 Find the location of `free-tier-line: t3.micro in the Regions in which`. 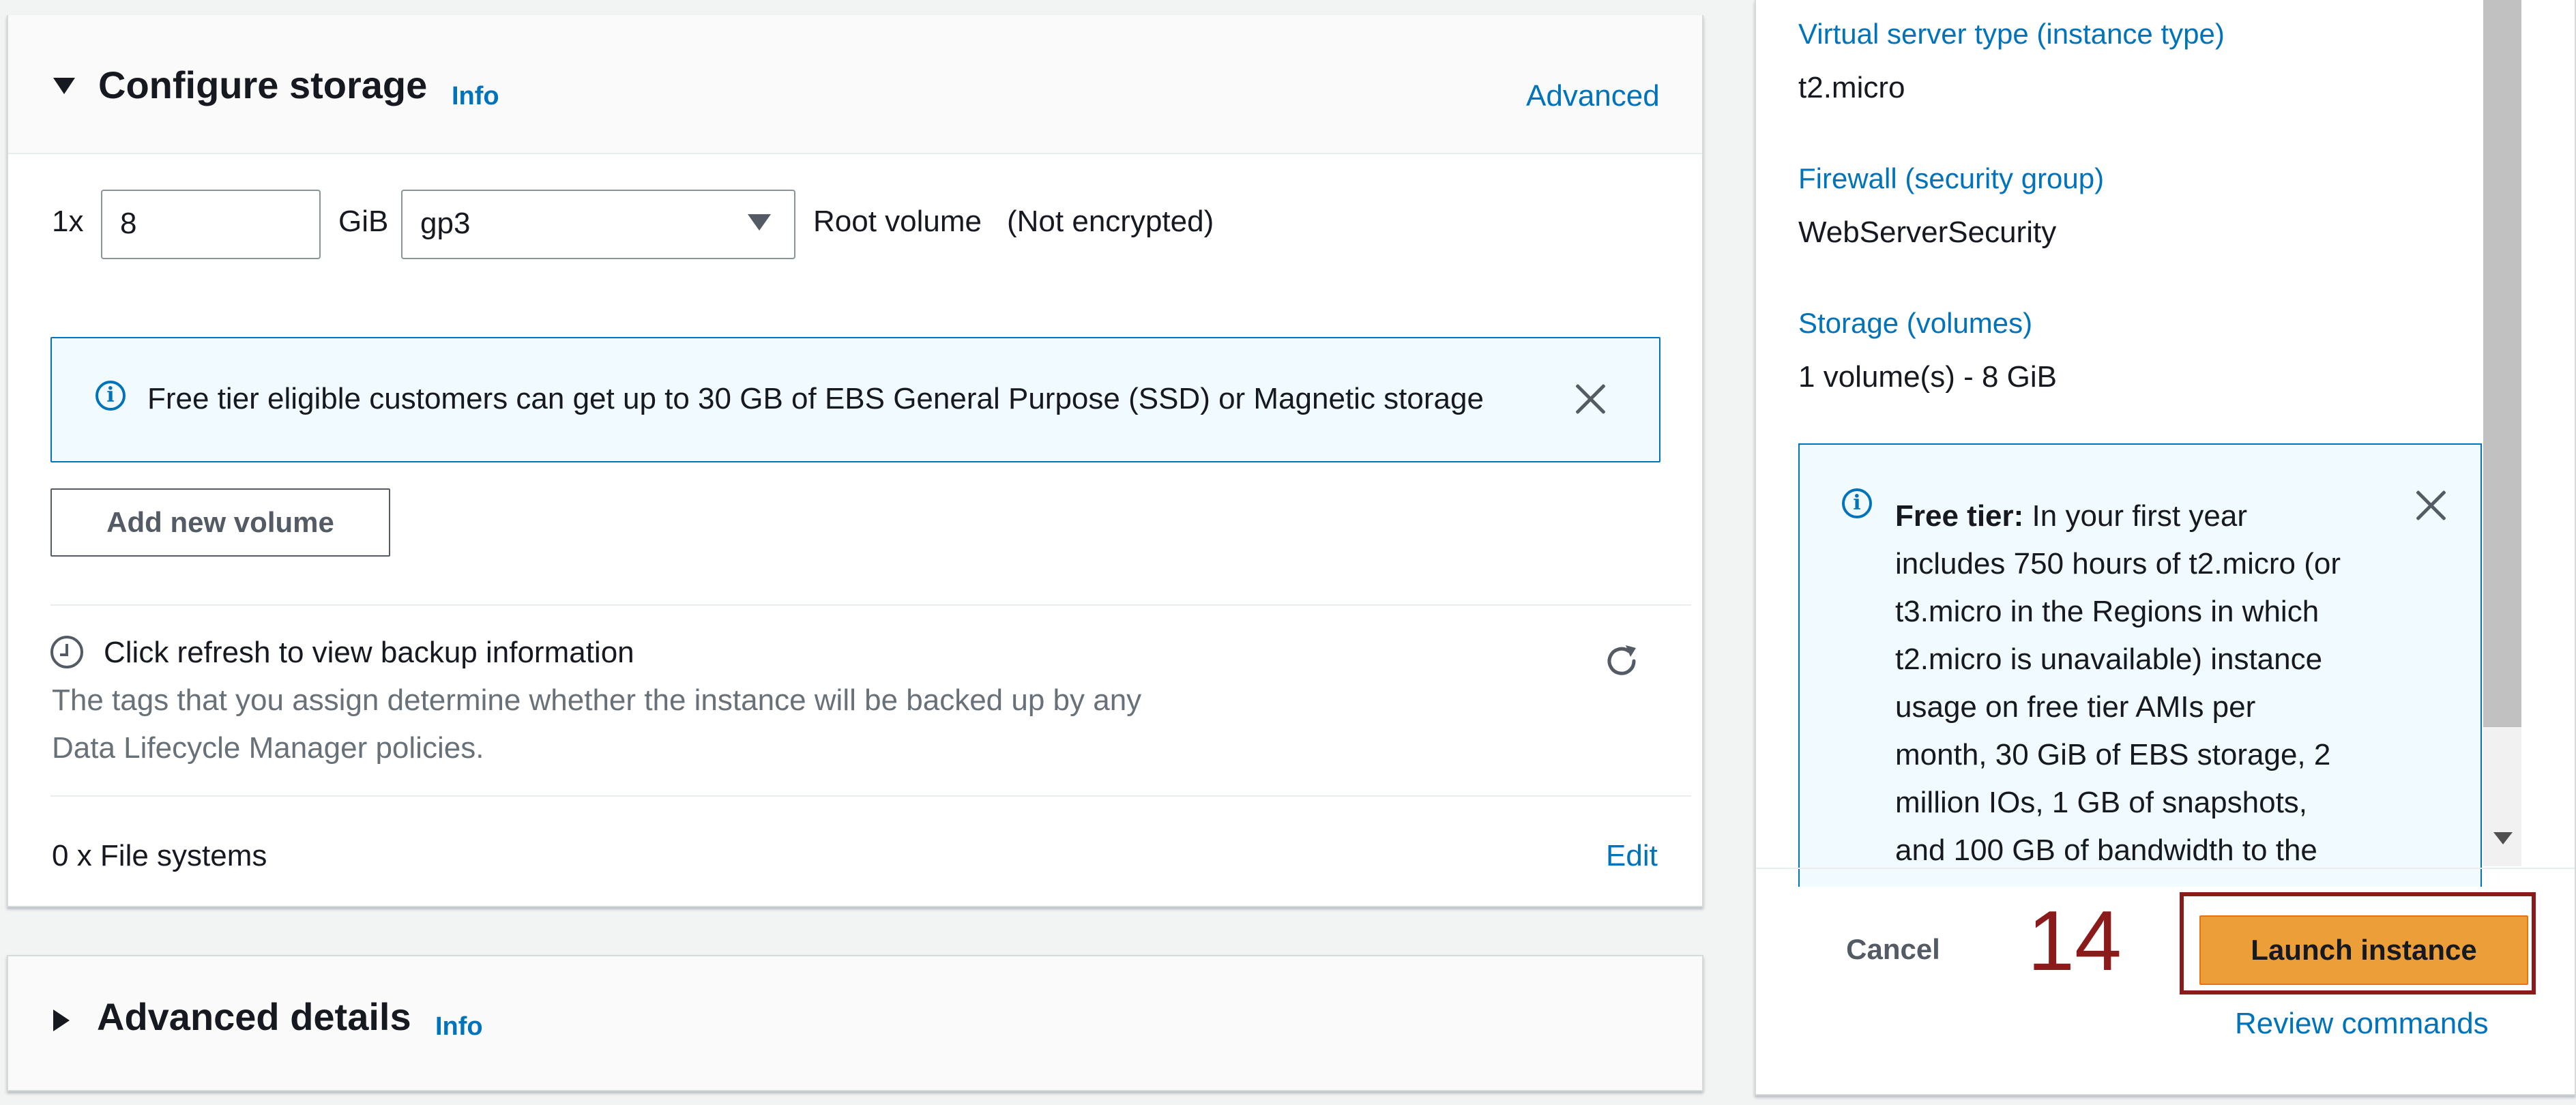

free-tier-line: t3.micro in the Regions in which is located at coordinates (2107, 611).